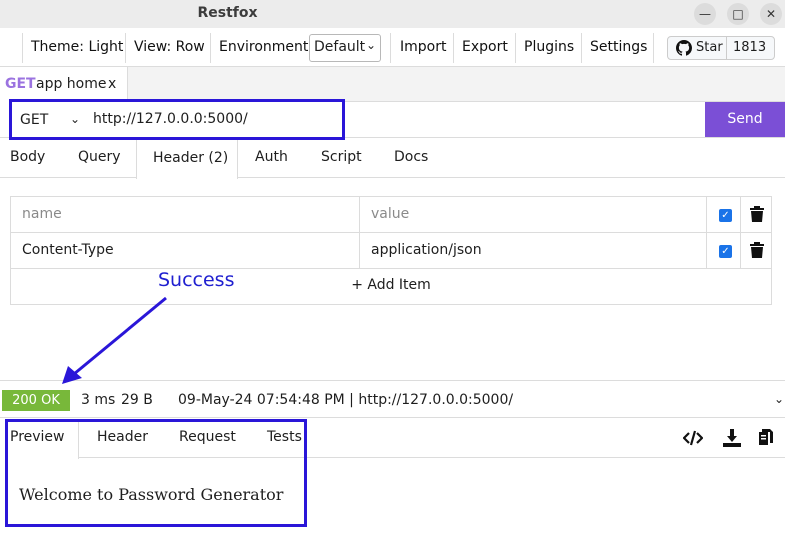  I want to click on settings-button: Settings, so click(618, 47).